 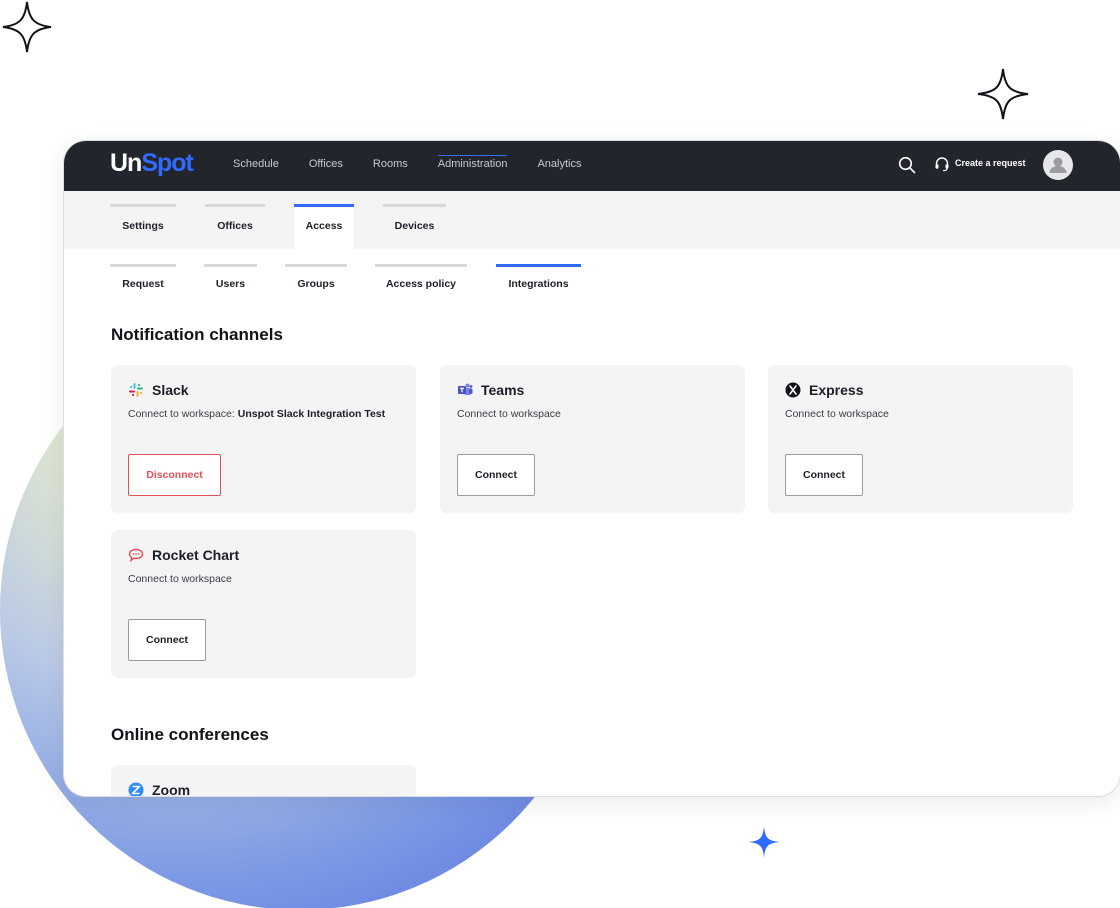 What do you see at coordinates (167, 640) in the screenshot?
I see `rocket-chat-connect-button: Connect` at bounding box center [167, 640].